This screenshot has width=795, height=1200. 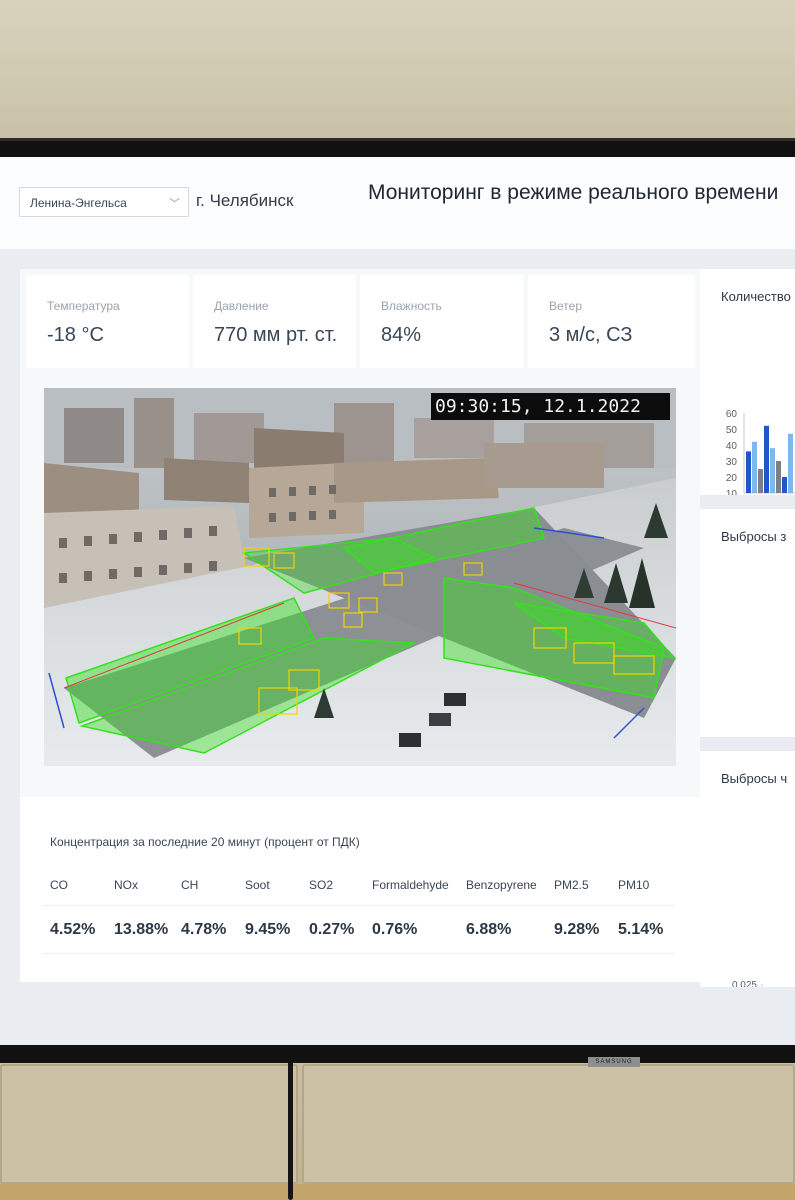 What do you see at coordinates (611, 321) in the screenshot?
I see `metric-card-wind: Ветер 3 м/с, СЗ` at bounding box center [611, 321].